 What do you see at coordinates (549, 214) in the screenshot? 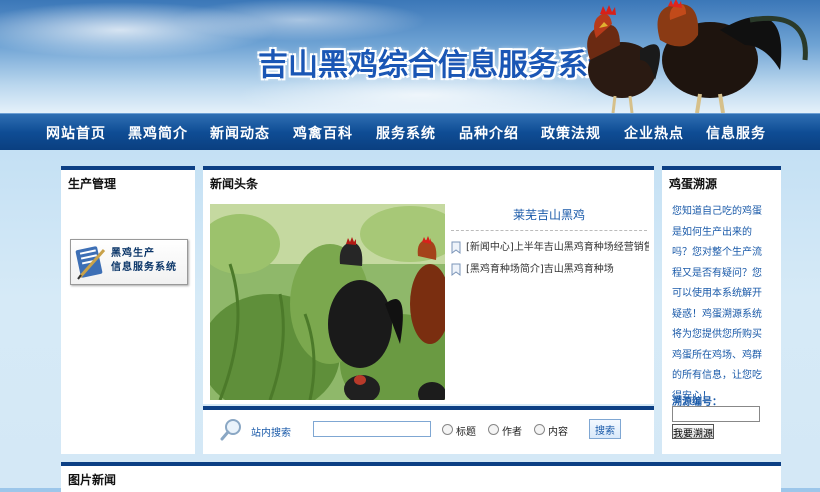
I see `featured-news-title: 莱芜吉山黑鸡` at bounding box center [549, 214].